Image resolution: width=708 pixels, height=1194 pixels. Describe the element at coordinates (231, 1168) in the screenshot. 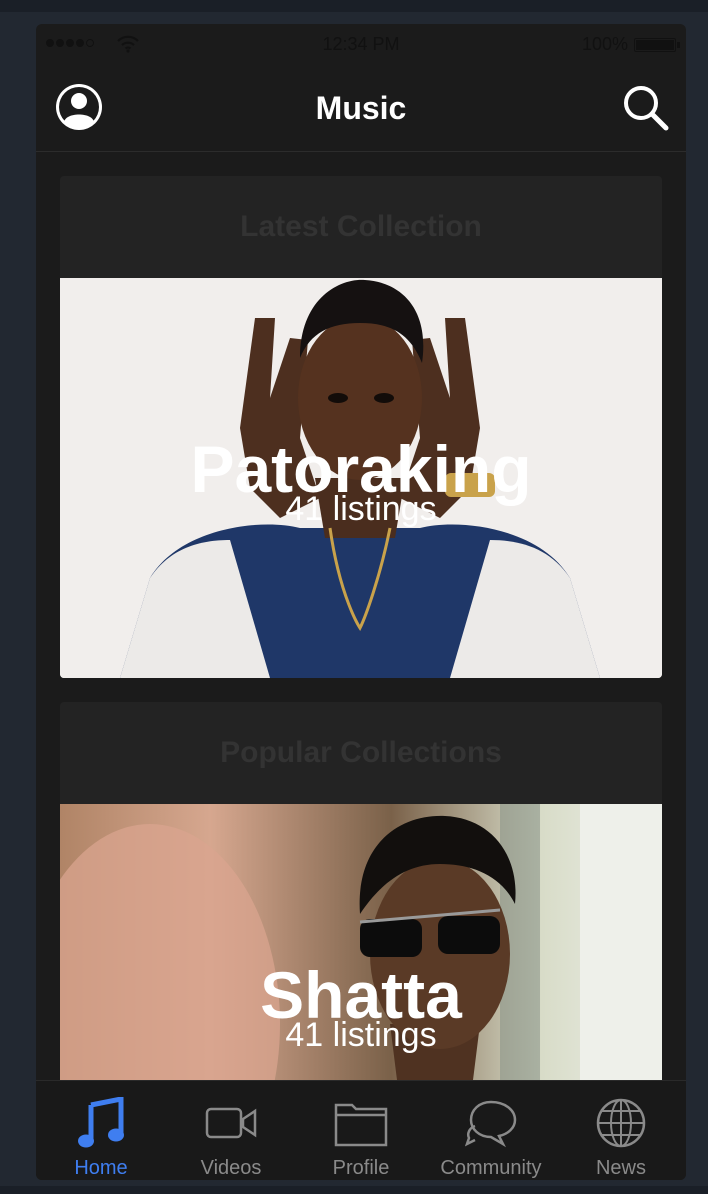

I see `tab-label: Videos` at that location.